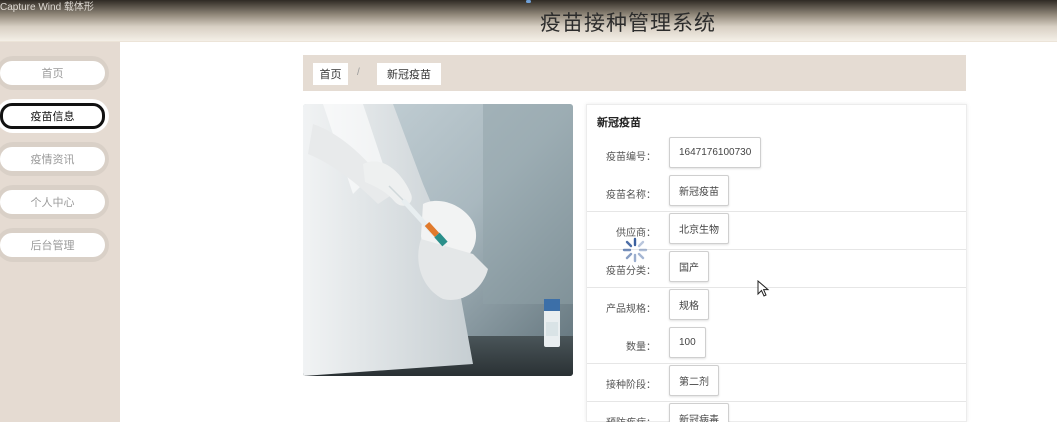 This screenshot has width=1057, height=422. I want to click on field-value: 新冠病毒, so click(699, 412).